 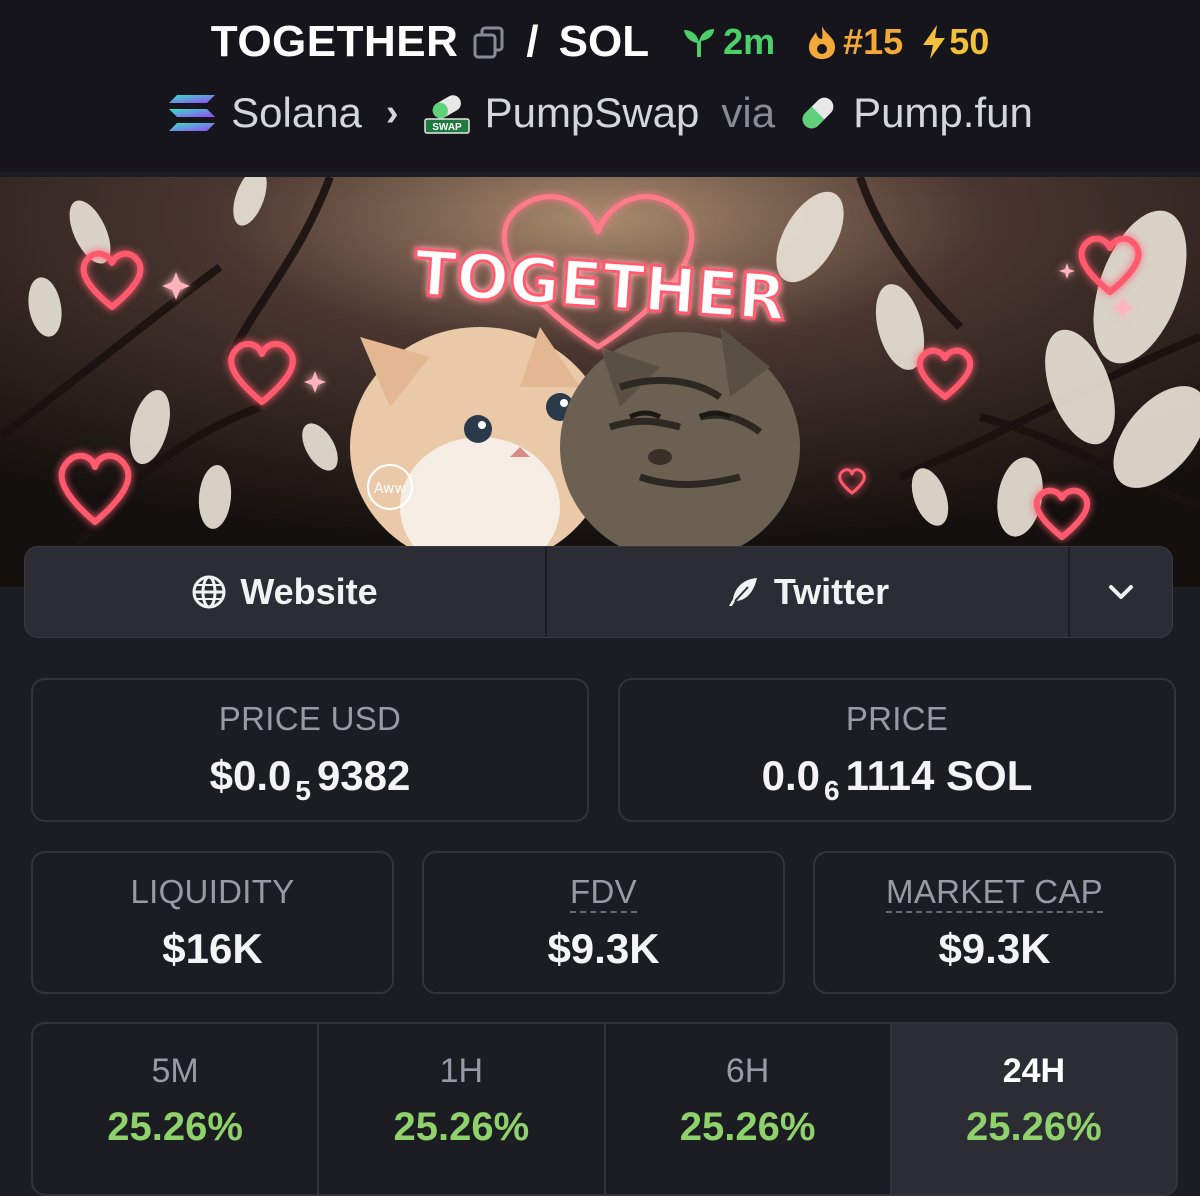 What do you see at coordinates (897, 750) in the screenshot?
I see `price-native-card: PRICE 0.0 6 1114 SOL` at bounding box center [897, 750].